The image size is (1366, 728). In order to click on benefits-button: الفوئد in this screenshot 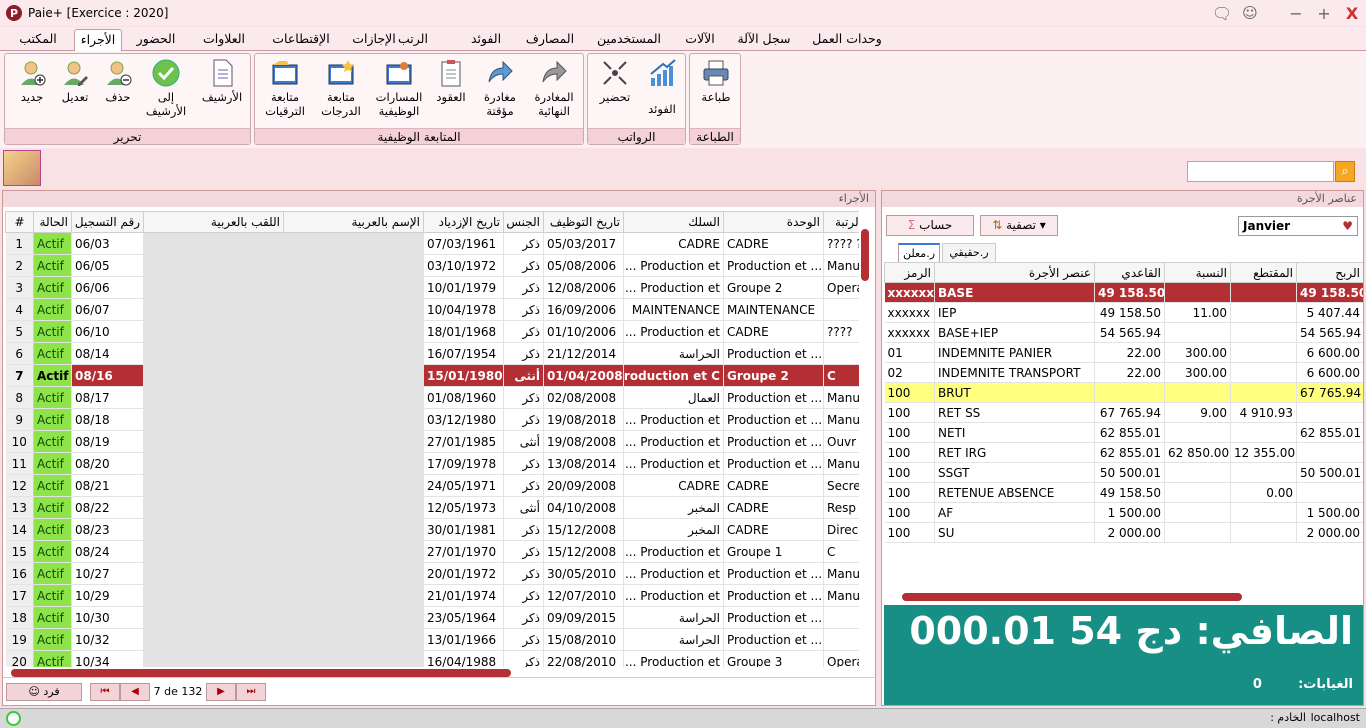, I will do `click(662, 87)`.